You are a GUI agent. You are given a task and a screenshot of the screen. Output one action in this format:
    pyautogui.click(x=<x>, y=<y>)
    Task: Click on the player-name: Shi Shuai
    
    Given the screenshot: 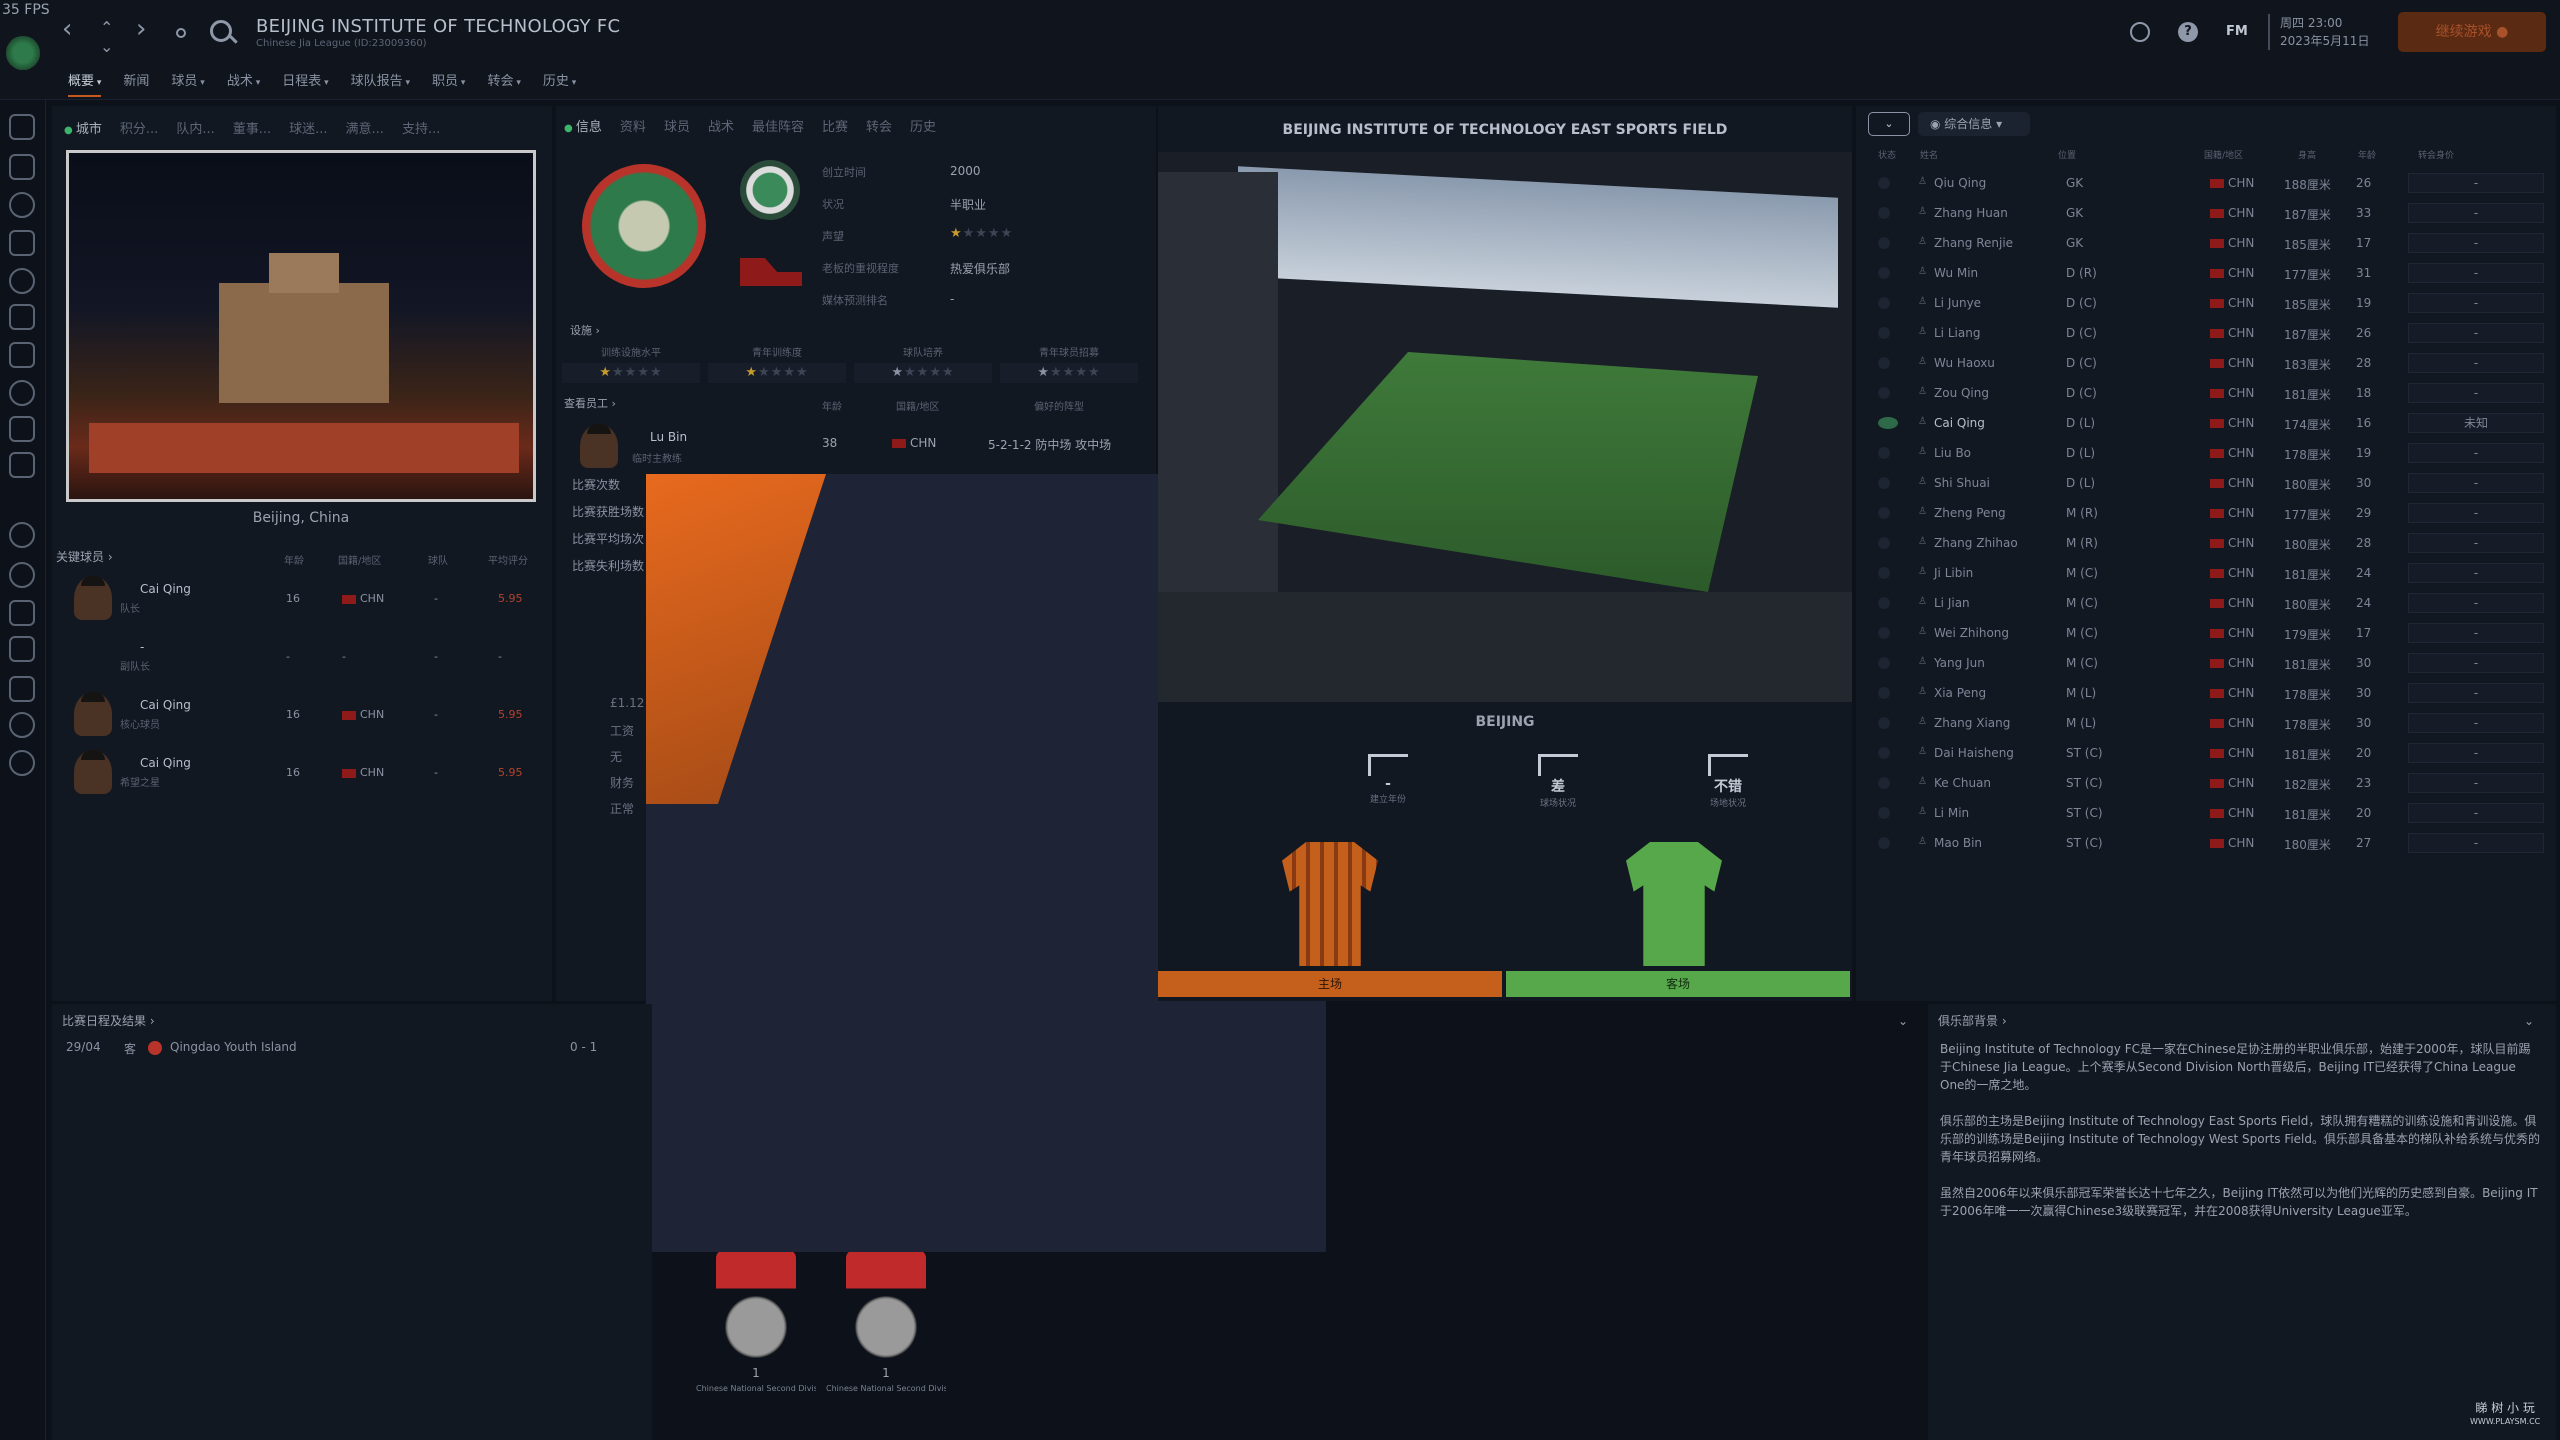 What is the action you would take?
    pyautogui.click(x=1962, y=483)
    